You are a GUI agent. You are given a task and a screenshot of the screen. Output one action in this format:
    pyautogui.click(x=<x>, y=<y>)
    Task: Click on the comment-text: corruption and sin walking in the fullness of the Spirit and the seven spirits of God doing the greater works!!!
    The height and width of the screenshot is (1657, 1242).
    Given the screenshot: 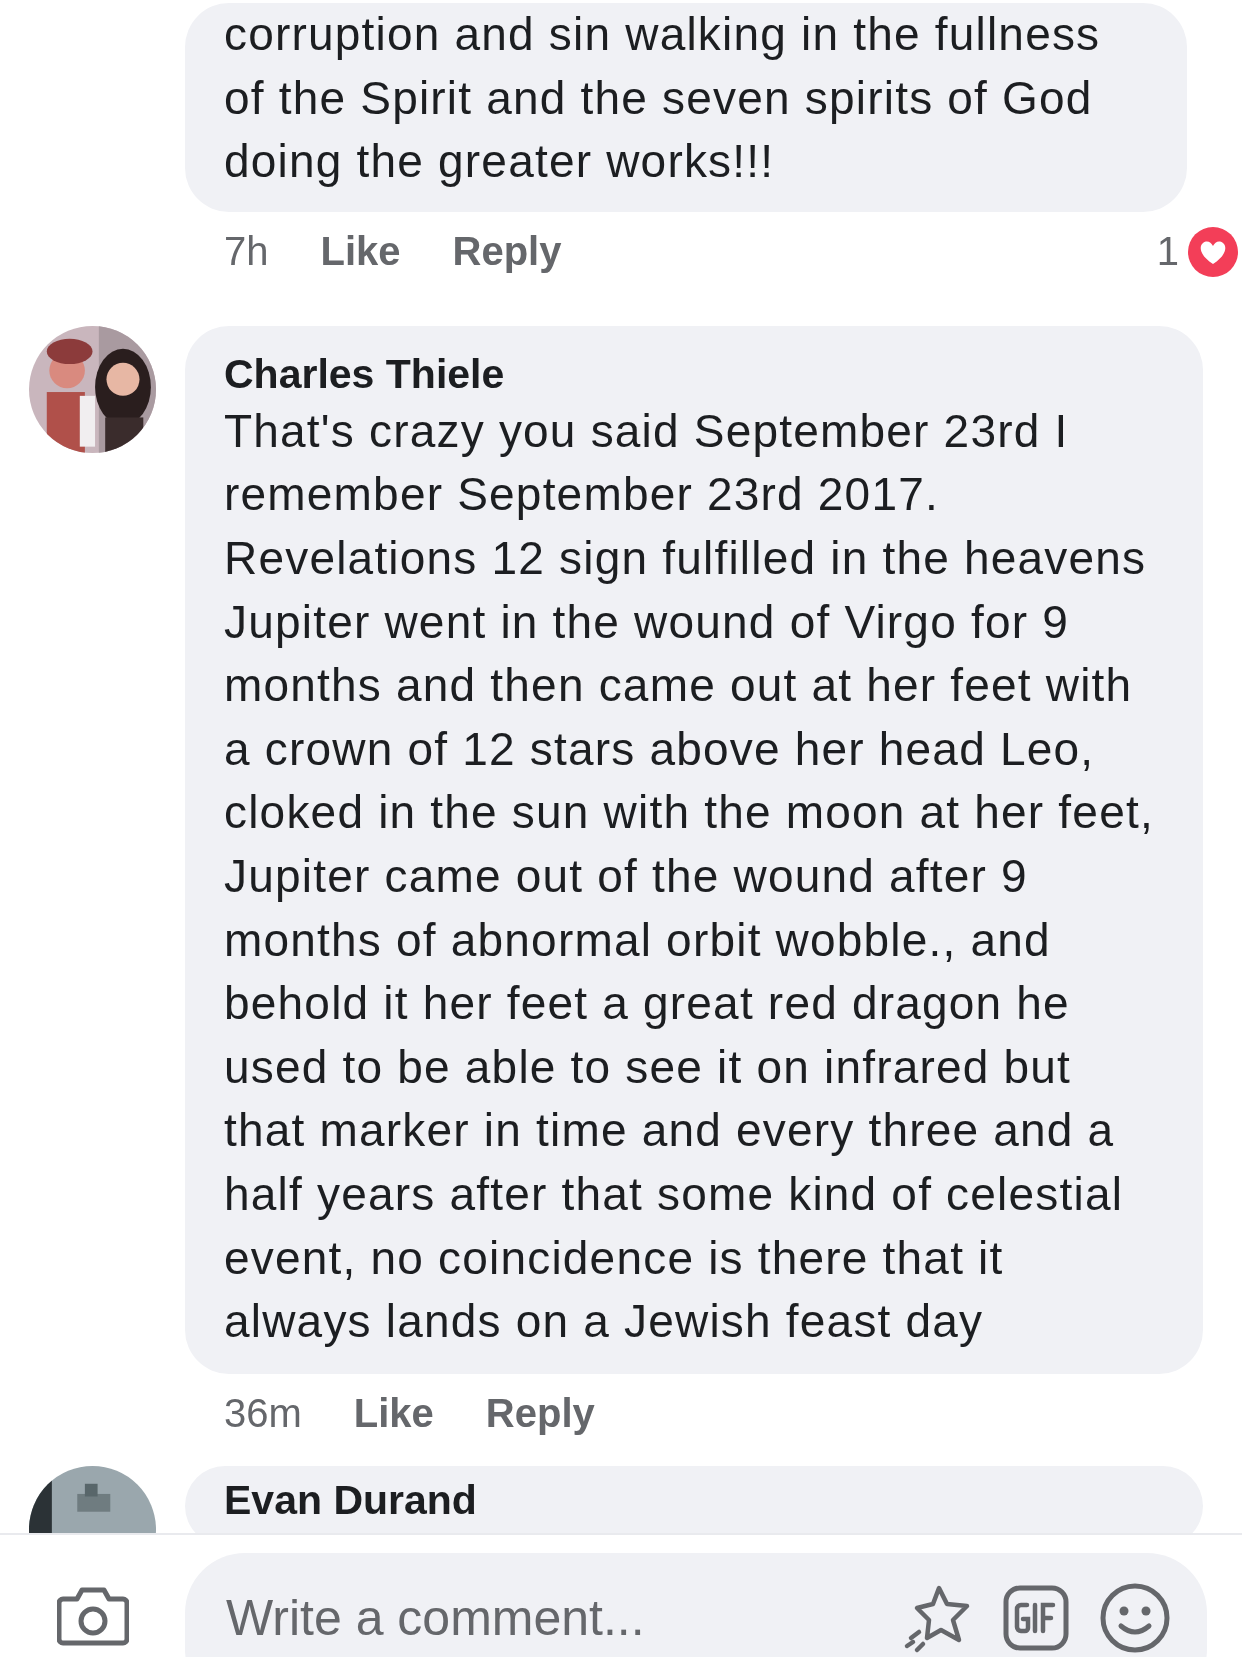 What is the action you would take?
    pyautogui.click(x=663, y=98)
    